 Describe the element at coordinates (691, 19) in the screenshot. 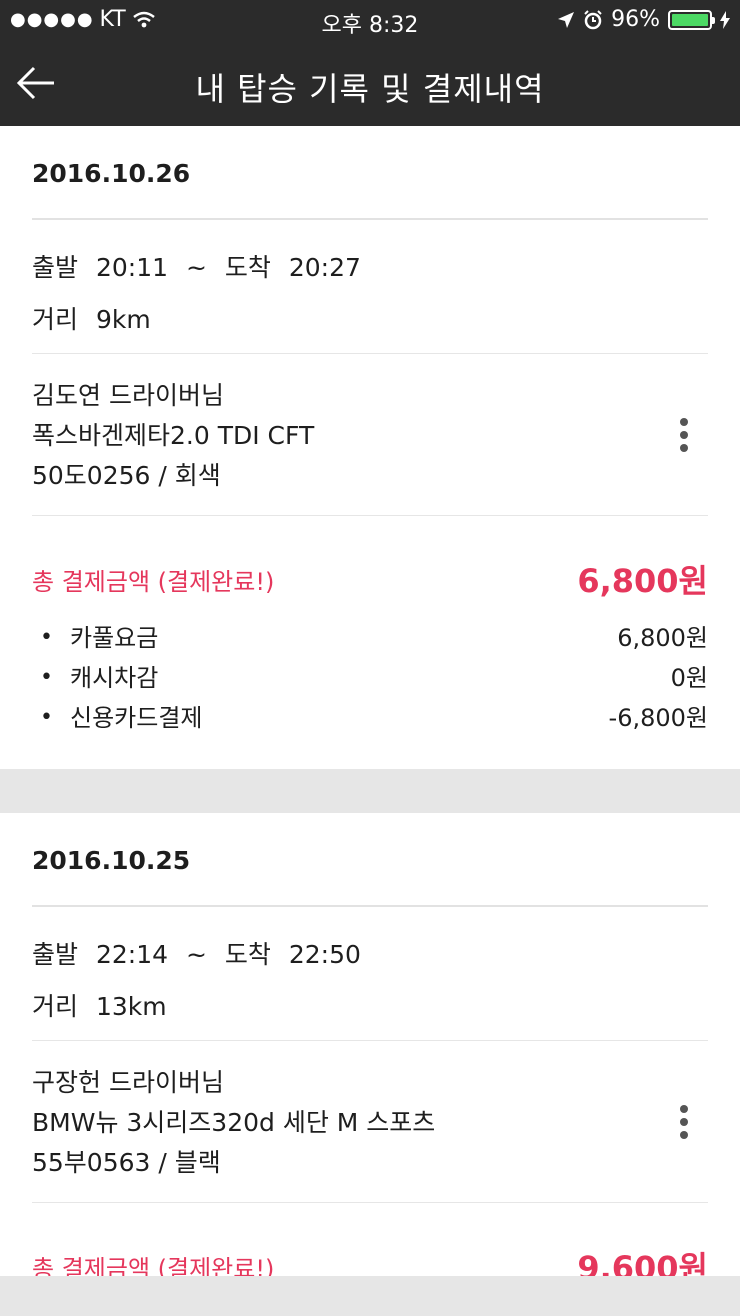

I see `battery-icon` at that location.